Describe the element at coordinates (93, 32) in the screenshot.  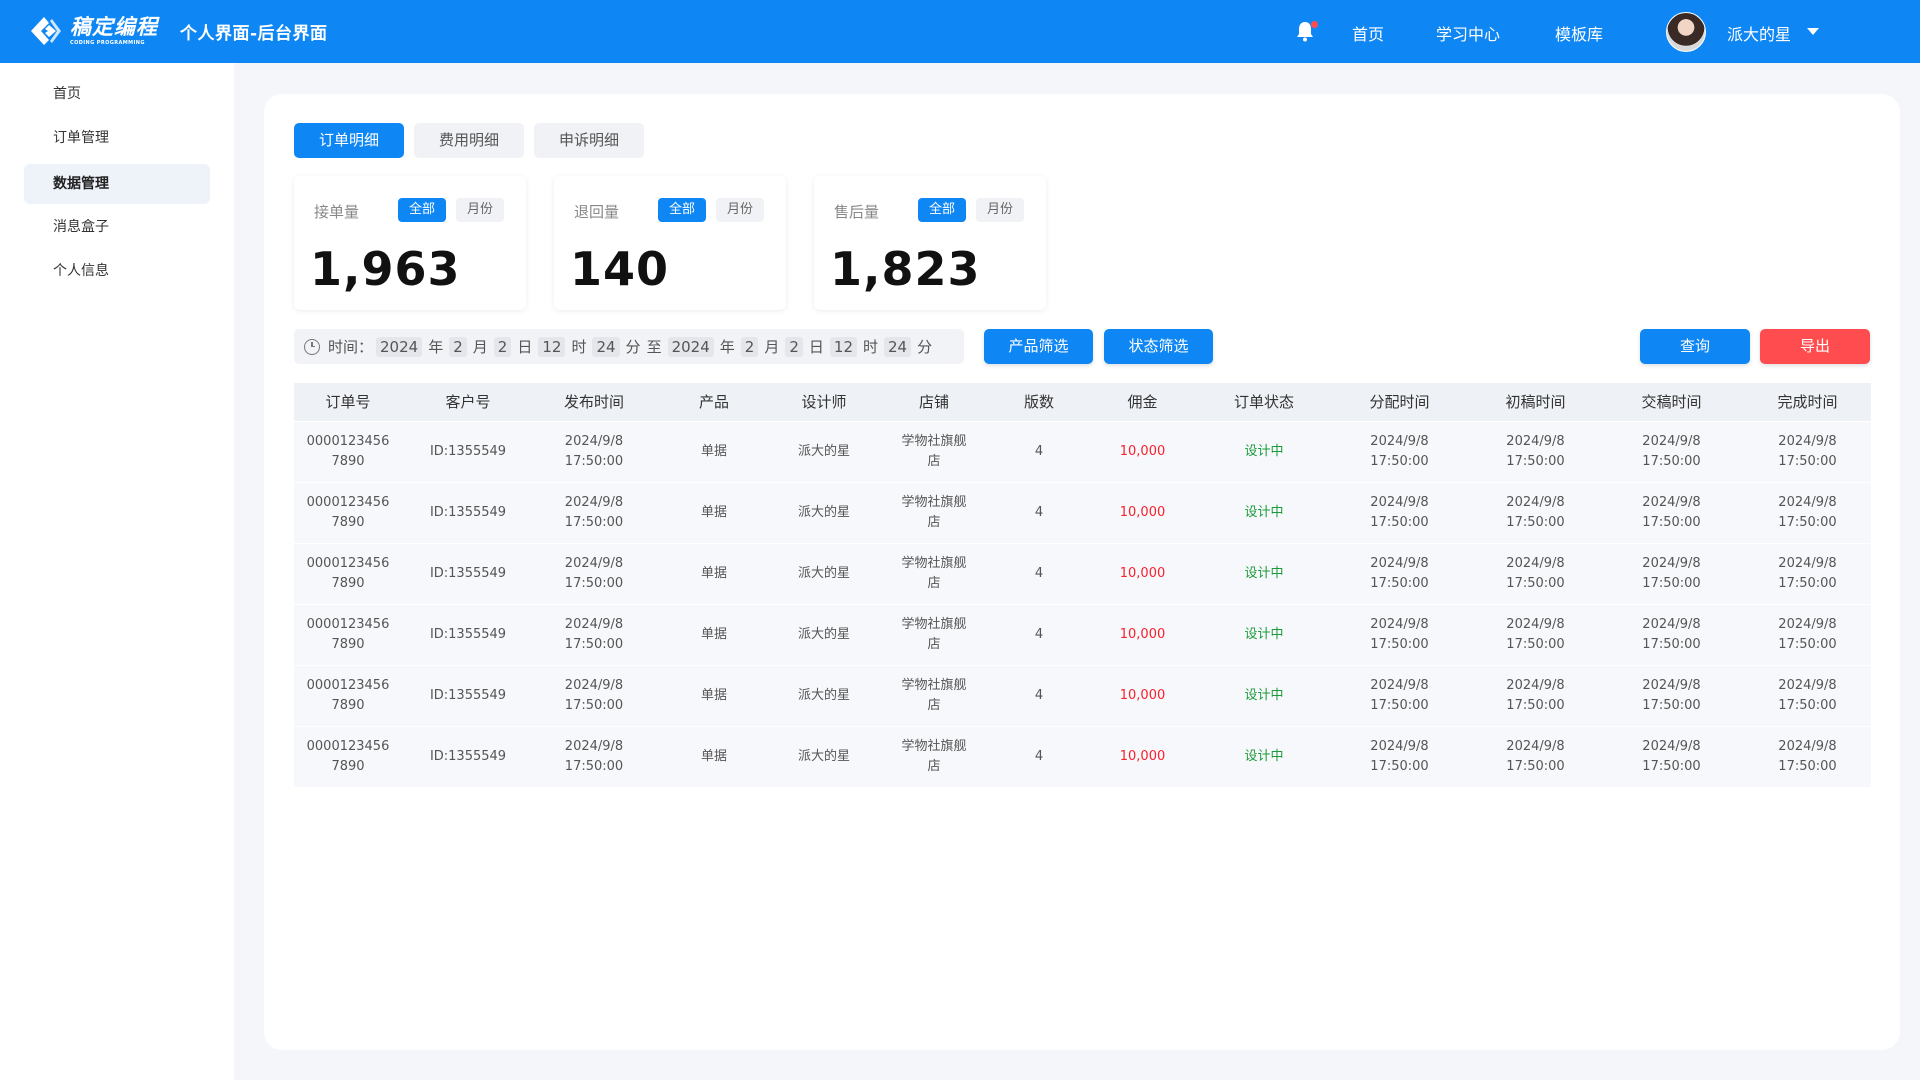
I see `logo: 稿定编程 CODING PROGRAMMING` at that location.